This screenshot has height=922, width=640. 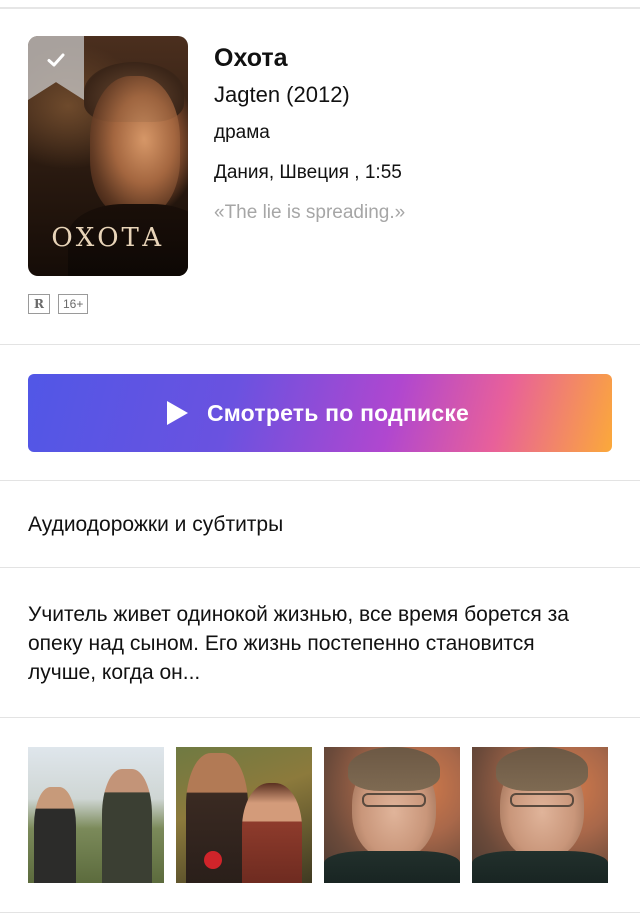 What do you see at coordinates (310, 212) in the screenshot?
I see `movie-tagline: «The lie is spreading.»` at bounding box center [310, 212].